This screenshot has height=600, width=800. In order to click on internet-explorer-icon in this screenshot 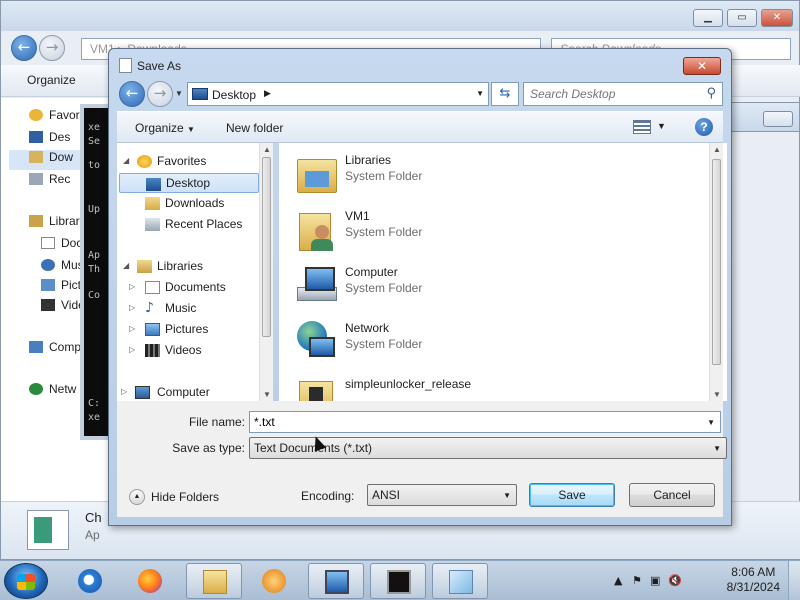, I will do `click(90, 581)`.